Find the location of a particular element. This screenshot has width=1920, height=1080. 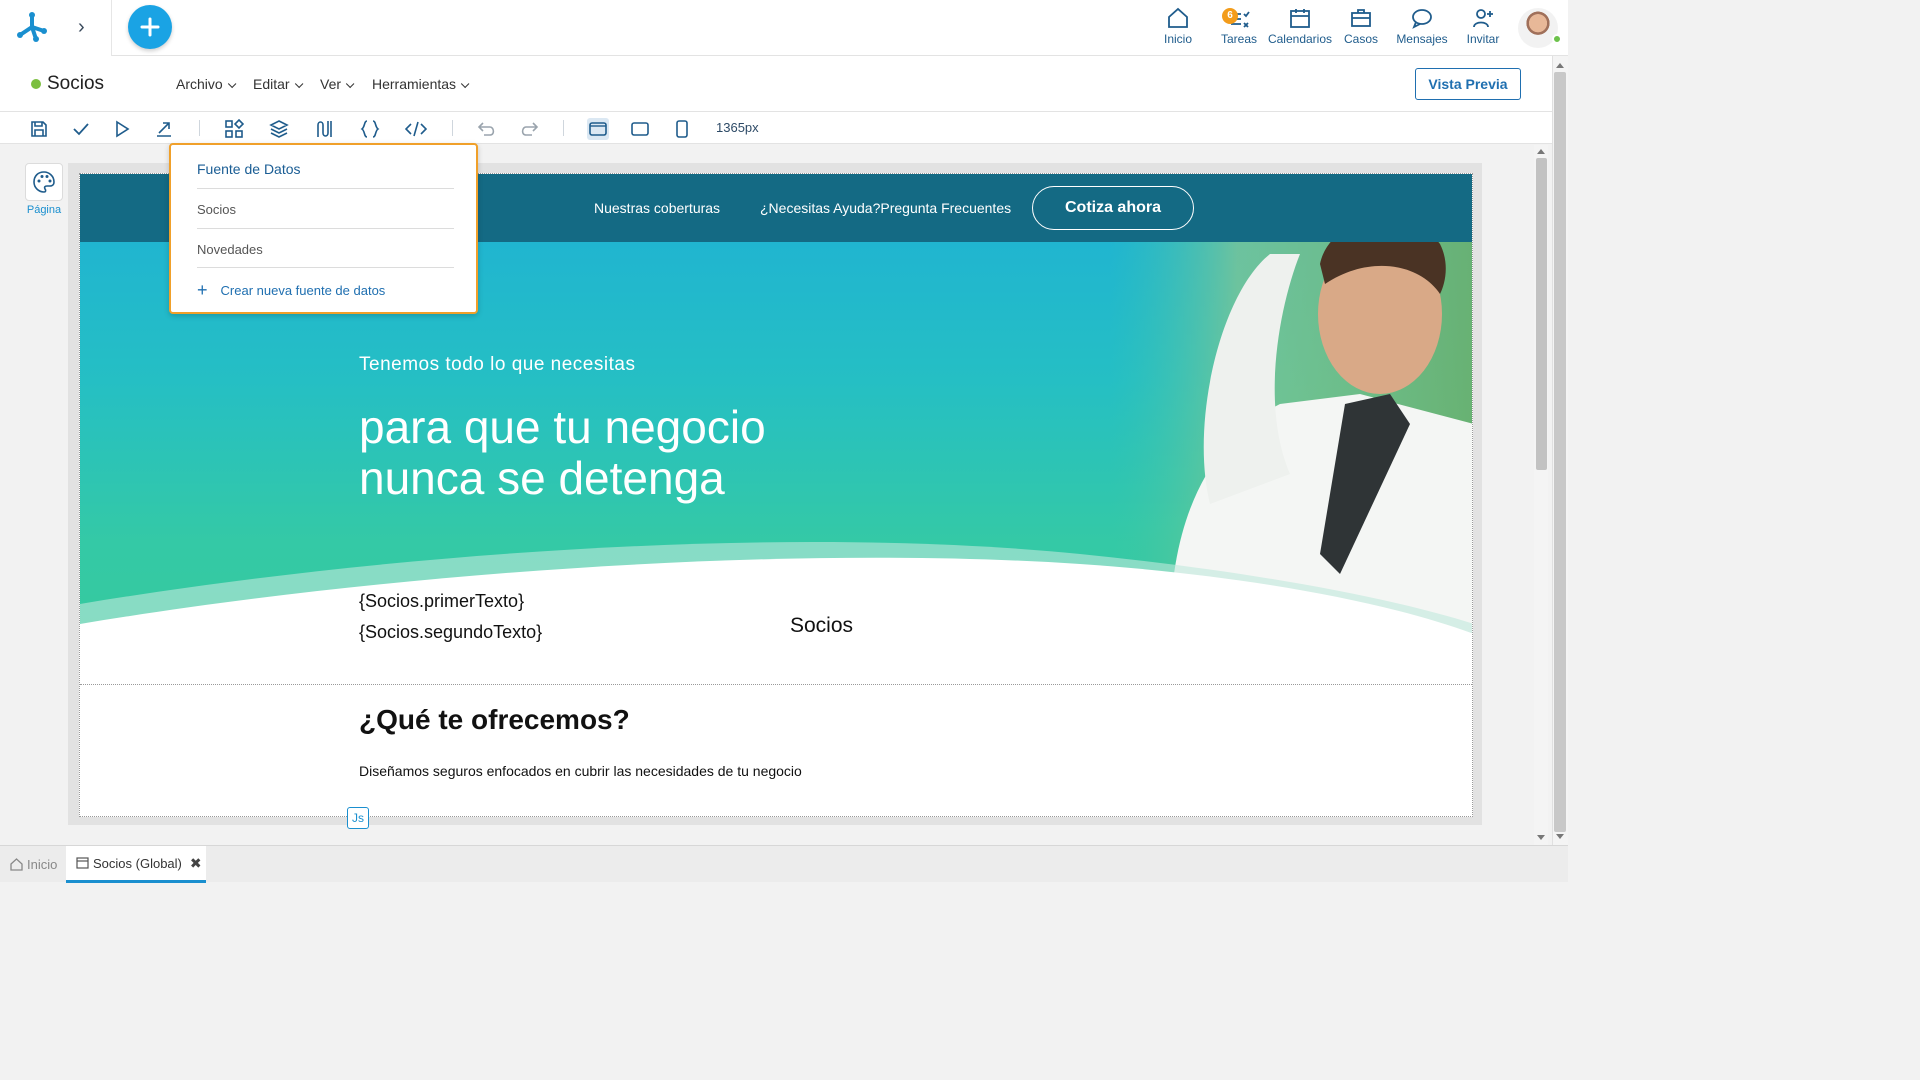

layers-button is located at coordinates (279, 129).